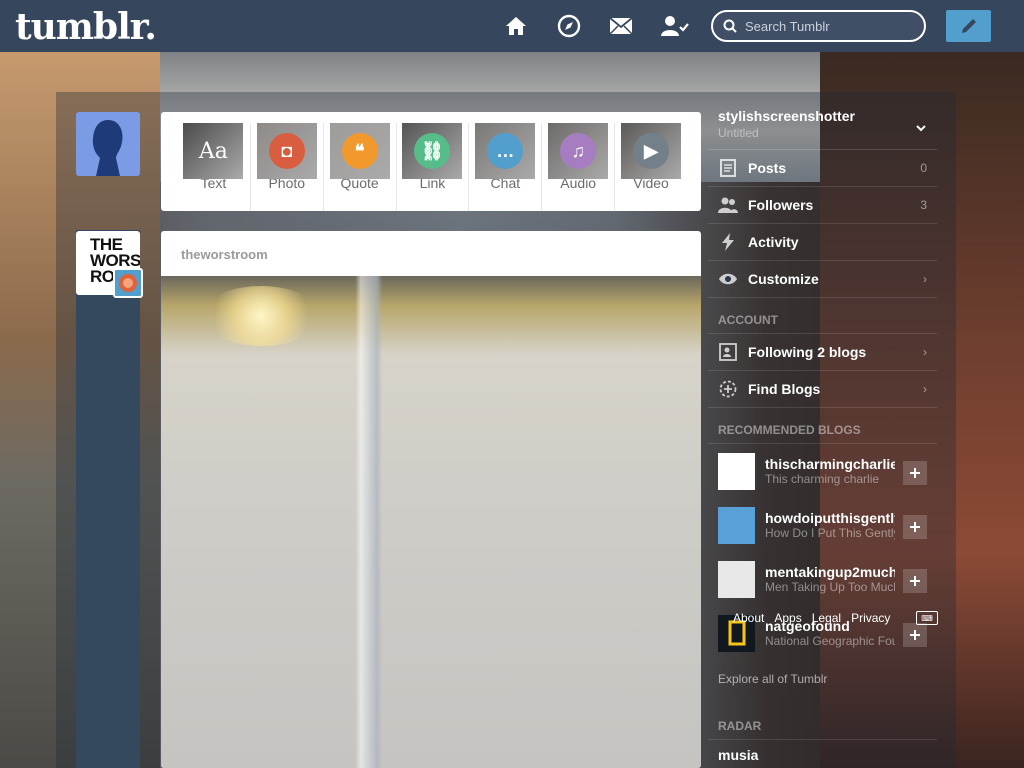  I want to click on search-input, so click(825, 26).